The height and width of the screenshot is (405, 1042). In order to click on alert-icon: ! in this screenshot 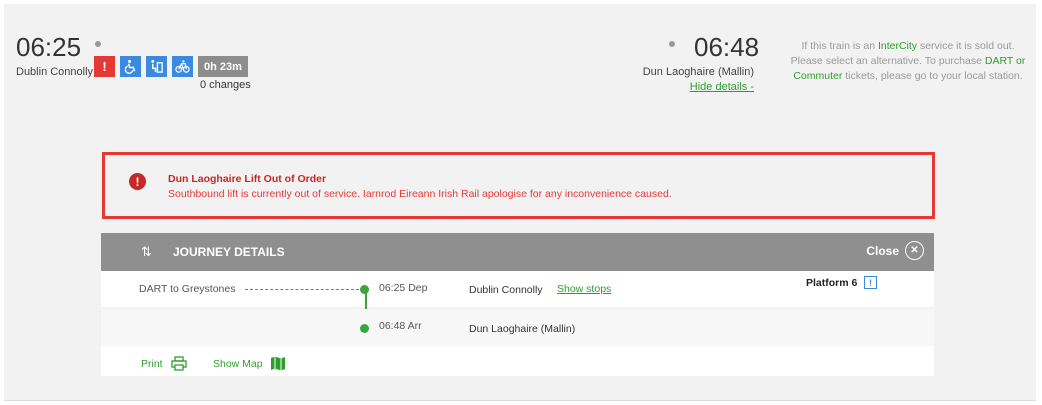, I will do `click(104, 66)`.